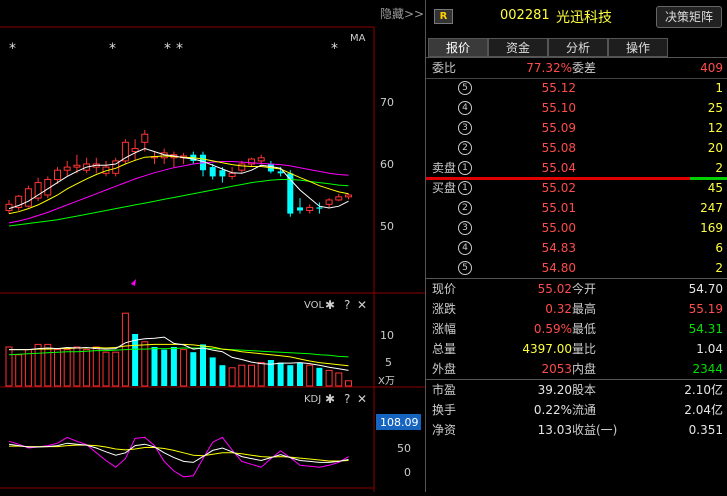 This screenshot has width=727, height=496. What do you see at coordinates (444, 369) in the screenshot?
I see `stat-label: 外盘` at bounding box center [444, 369].